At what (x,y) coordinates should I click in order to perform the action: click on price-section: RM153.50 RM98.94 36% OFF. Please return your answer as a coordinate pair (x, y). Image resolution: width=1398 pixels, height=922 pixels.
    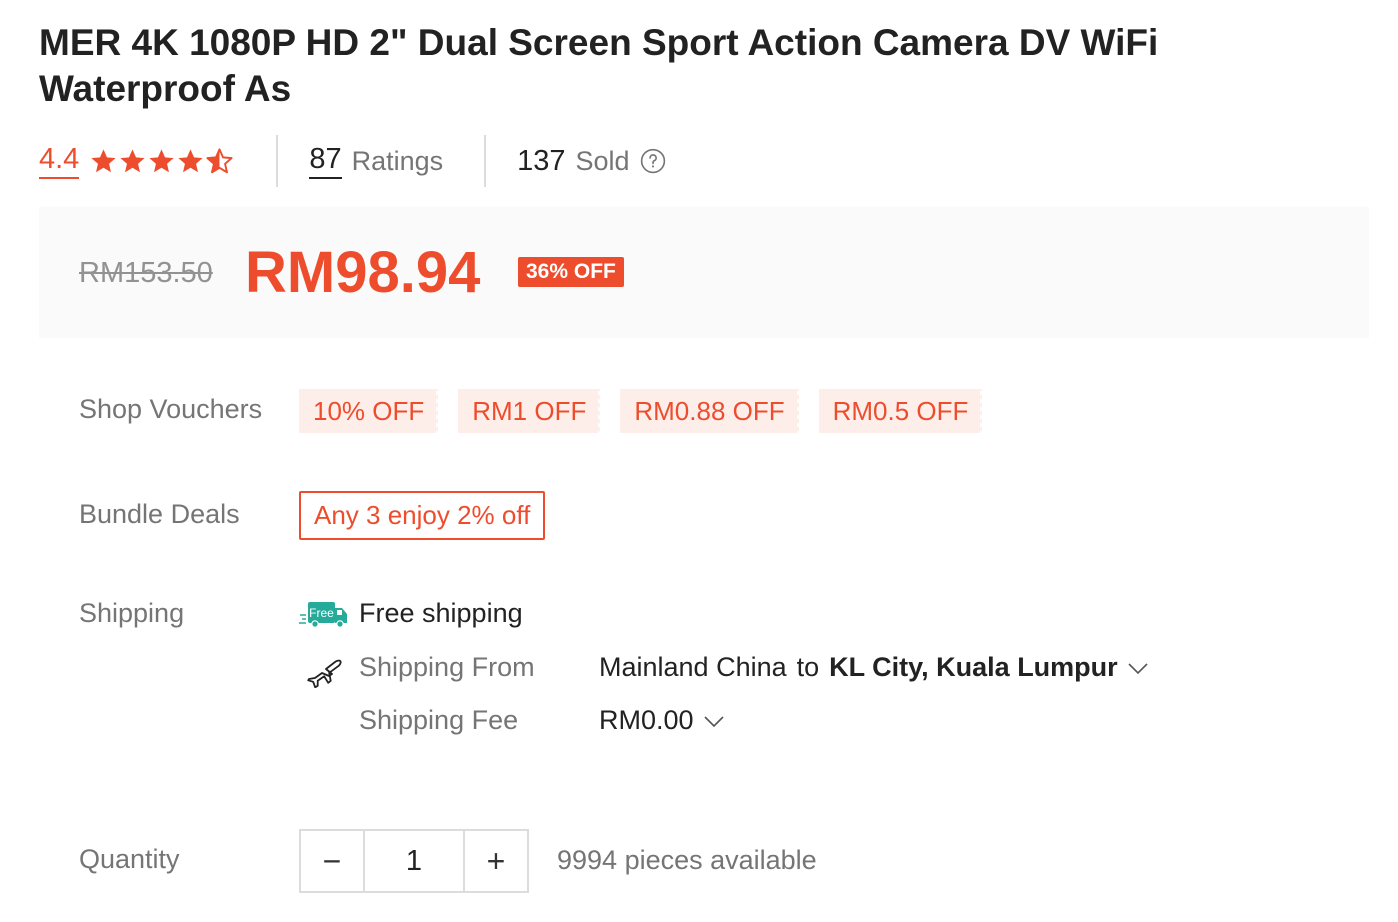
    Looking at the image, I should click on (704, 272).